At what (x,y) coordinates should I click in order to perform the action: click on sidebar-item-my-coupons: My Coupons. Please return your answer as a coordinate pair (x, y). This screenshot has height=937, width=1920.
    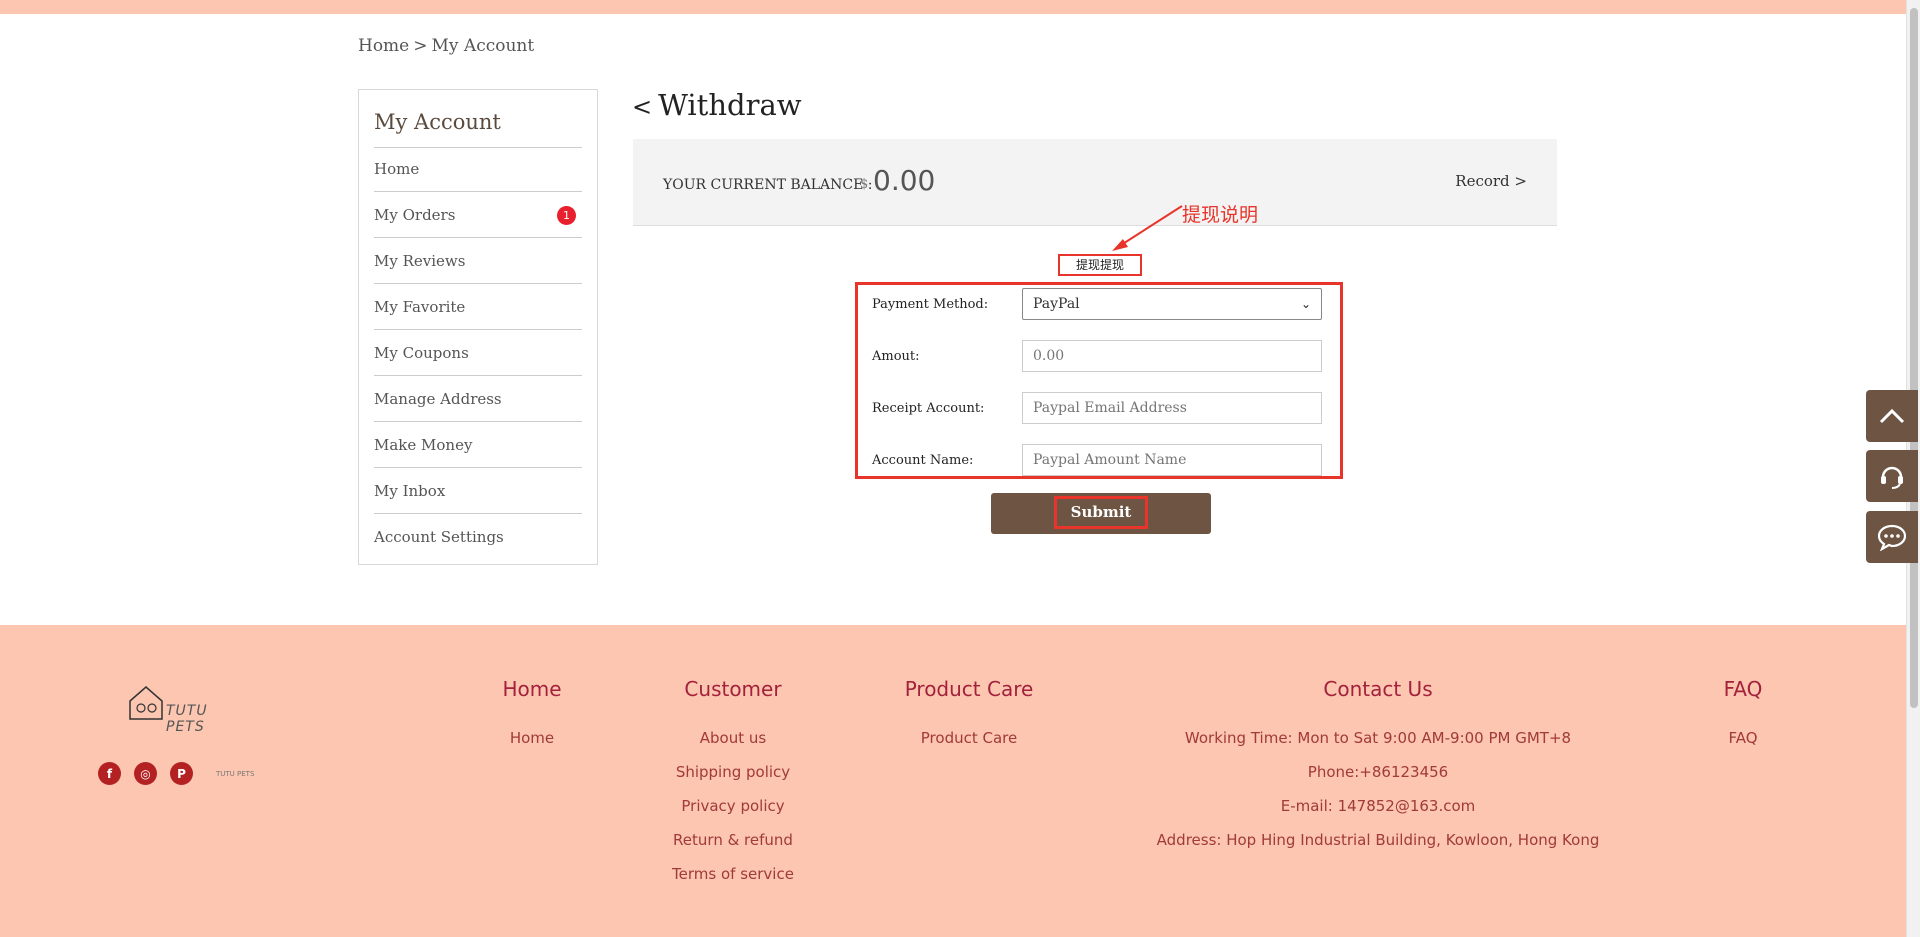
    Looking at the image, I should click on (478, 353).